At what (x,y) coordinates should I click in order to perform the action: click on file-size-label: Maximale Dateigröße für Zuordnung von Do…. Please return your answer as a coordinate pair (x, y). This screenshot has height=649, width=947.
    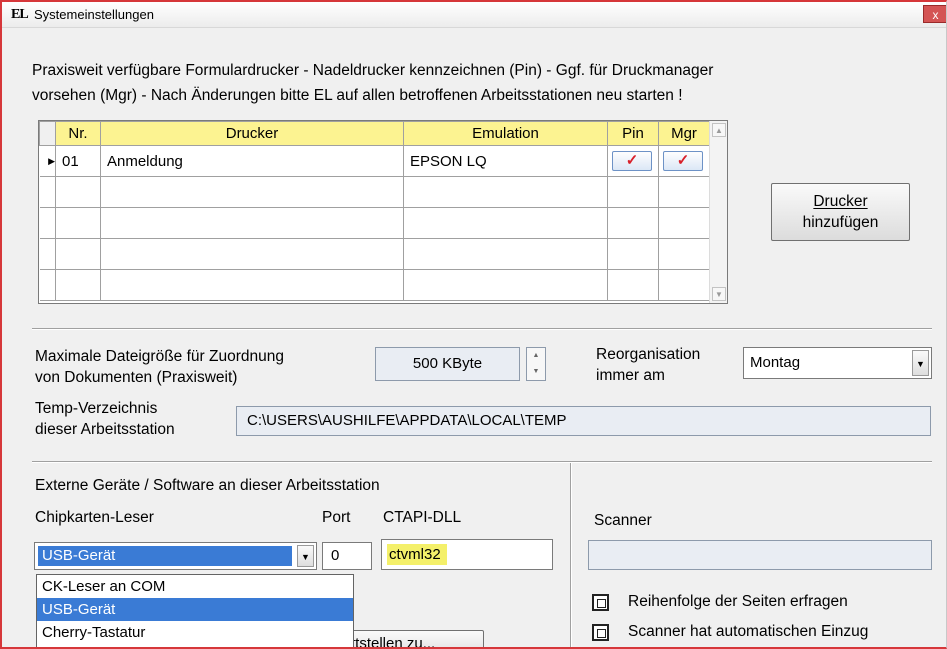
    Looking at the image, I should click on (159, 367).